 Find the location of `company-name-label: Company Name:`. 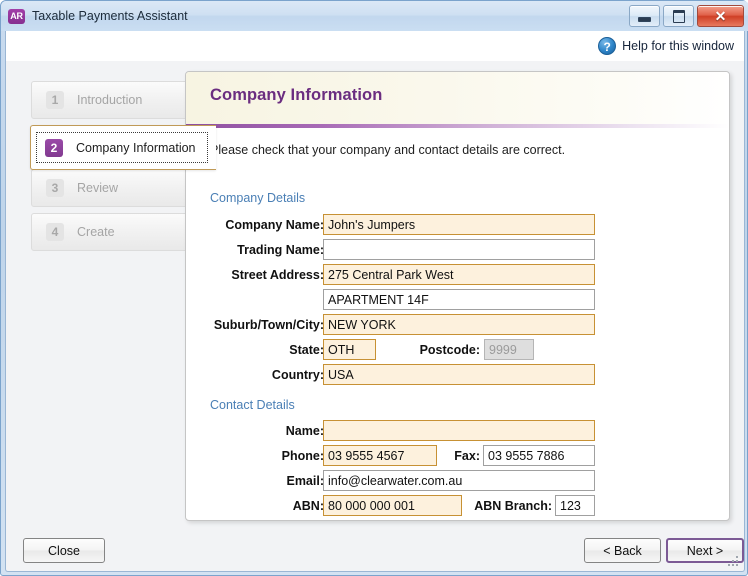

company-name-label: Company Name: is located at coordinates (274, 225).